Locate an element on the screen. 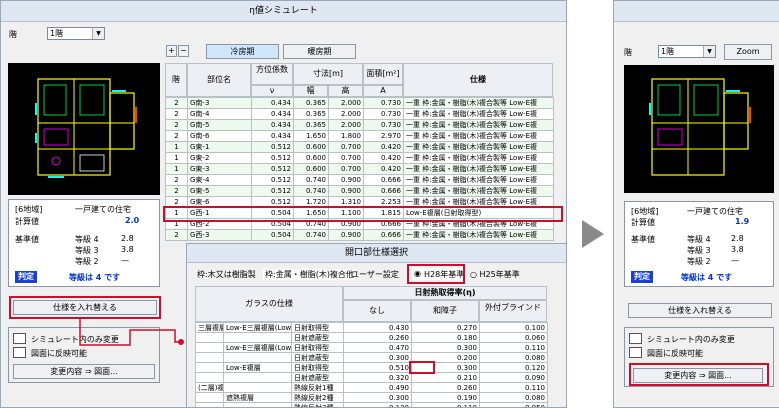 The width and height of the screenshot is (779, 408). after-reflect-label: 図面に反映可能 is located at coordinates (675, 353).